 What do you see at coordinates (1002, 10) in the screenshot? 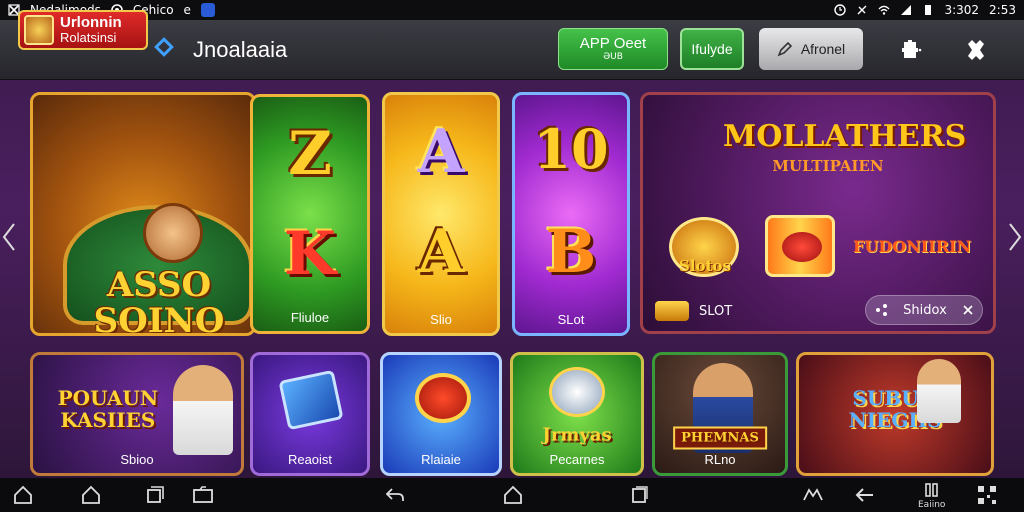
I see `status-time-b: 2:53` at bounding box center [1002, 10].